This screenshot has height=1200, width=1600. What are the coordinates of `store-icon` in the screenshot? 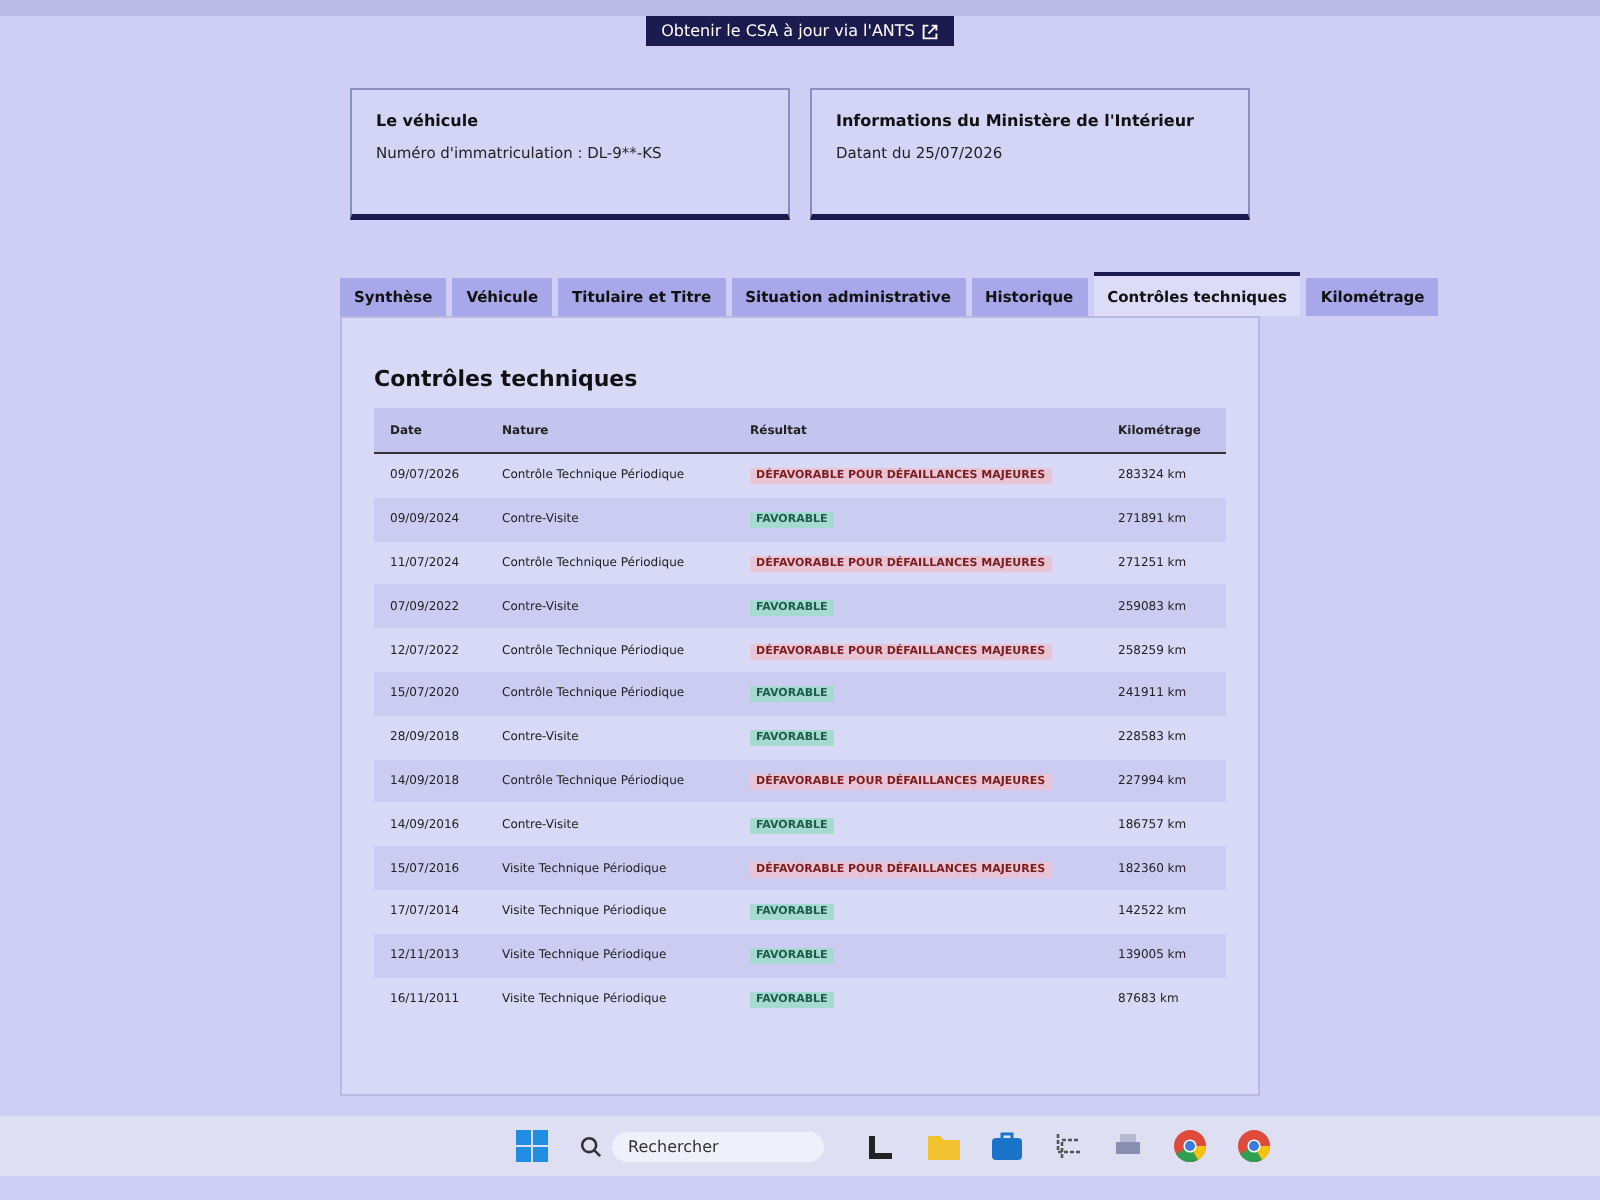 It's located at (1007, 1146).